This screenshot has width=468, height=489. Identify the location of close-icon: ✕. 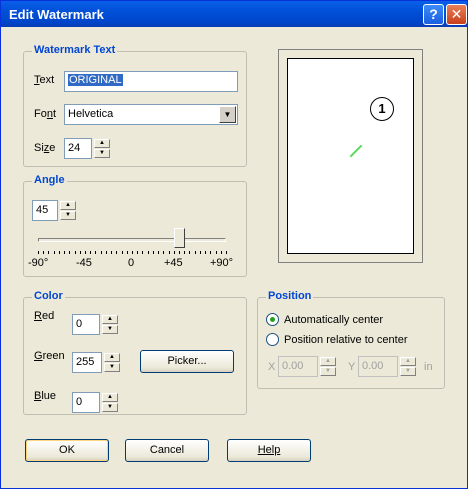
(456, 14).